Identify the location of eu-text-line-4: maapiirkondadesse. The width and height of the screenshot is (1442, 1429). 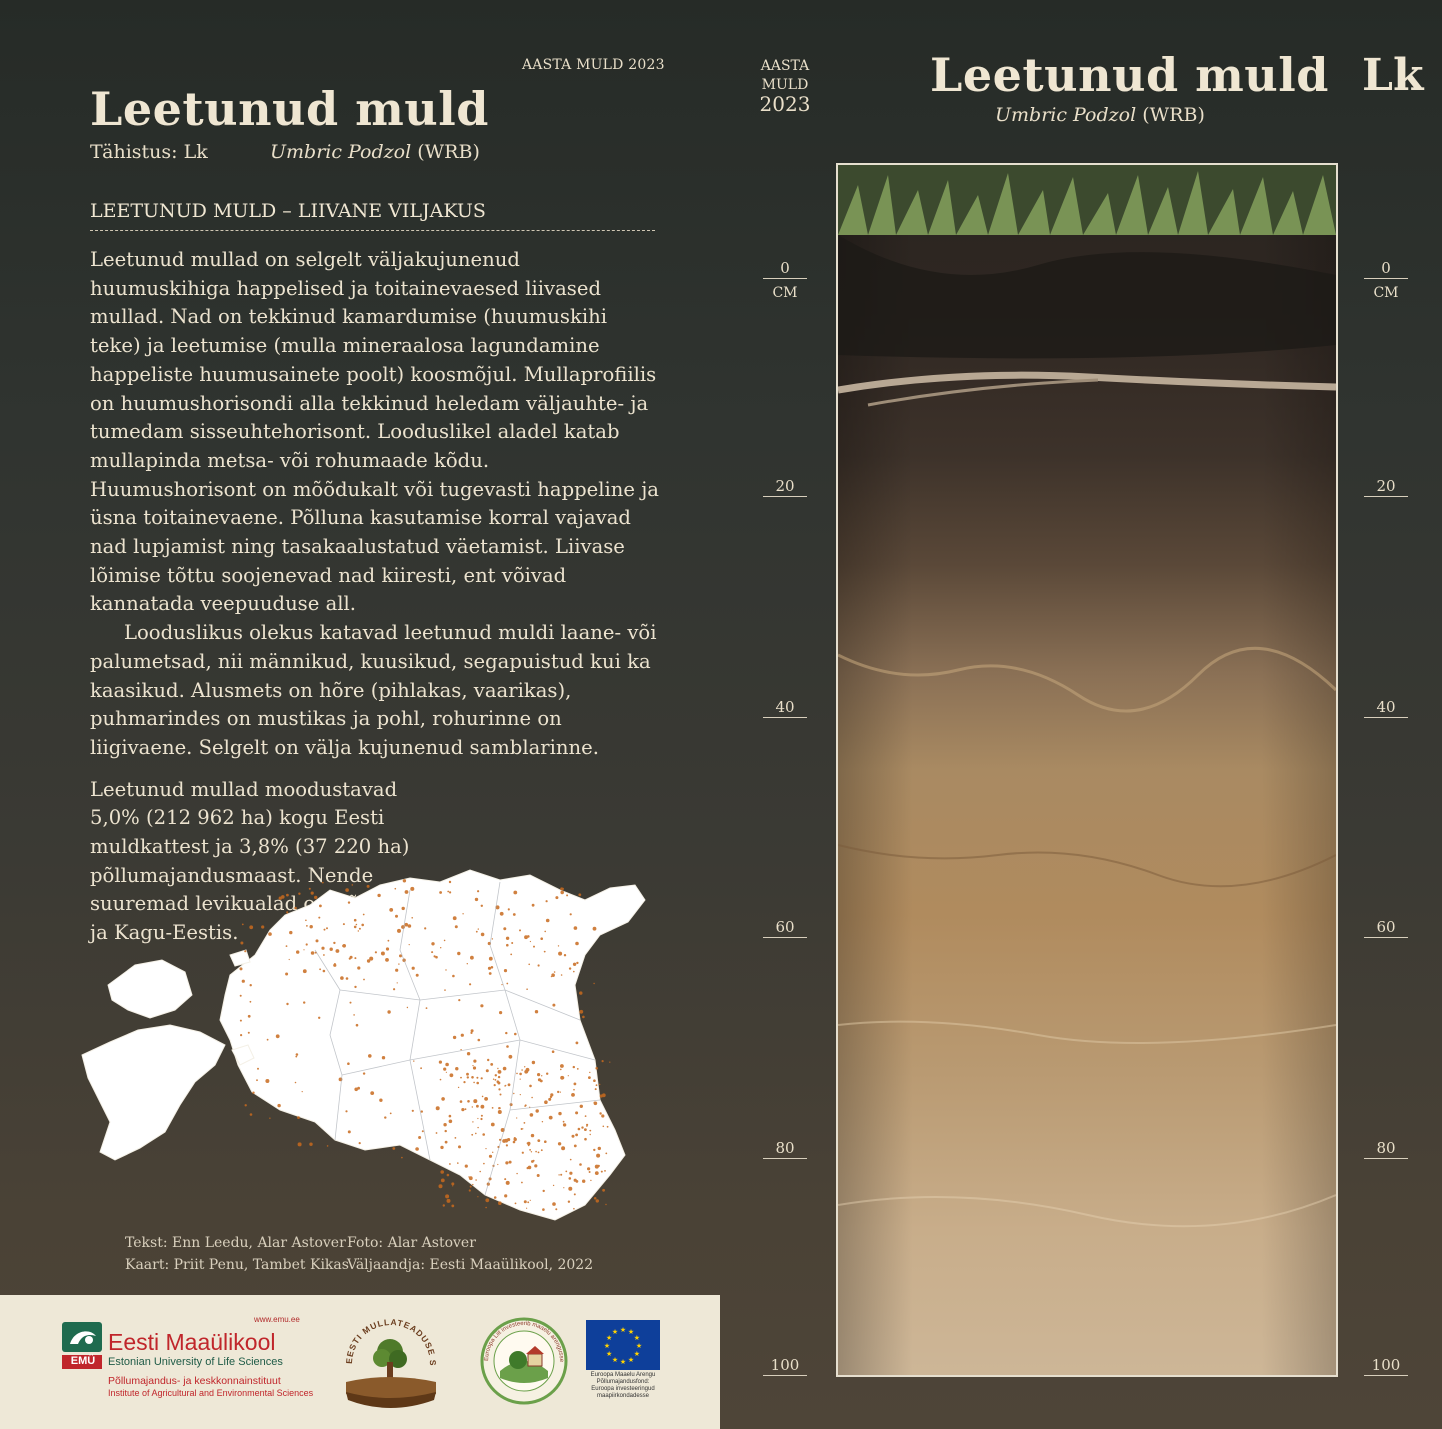
(623, 1396).